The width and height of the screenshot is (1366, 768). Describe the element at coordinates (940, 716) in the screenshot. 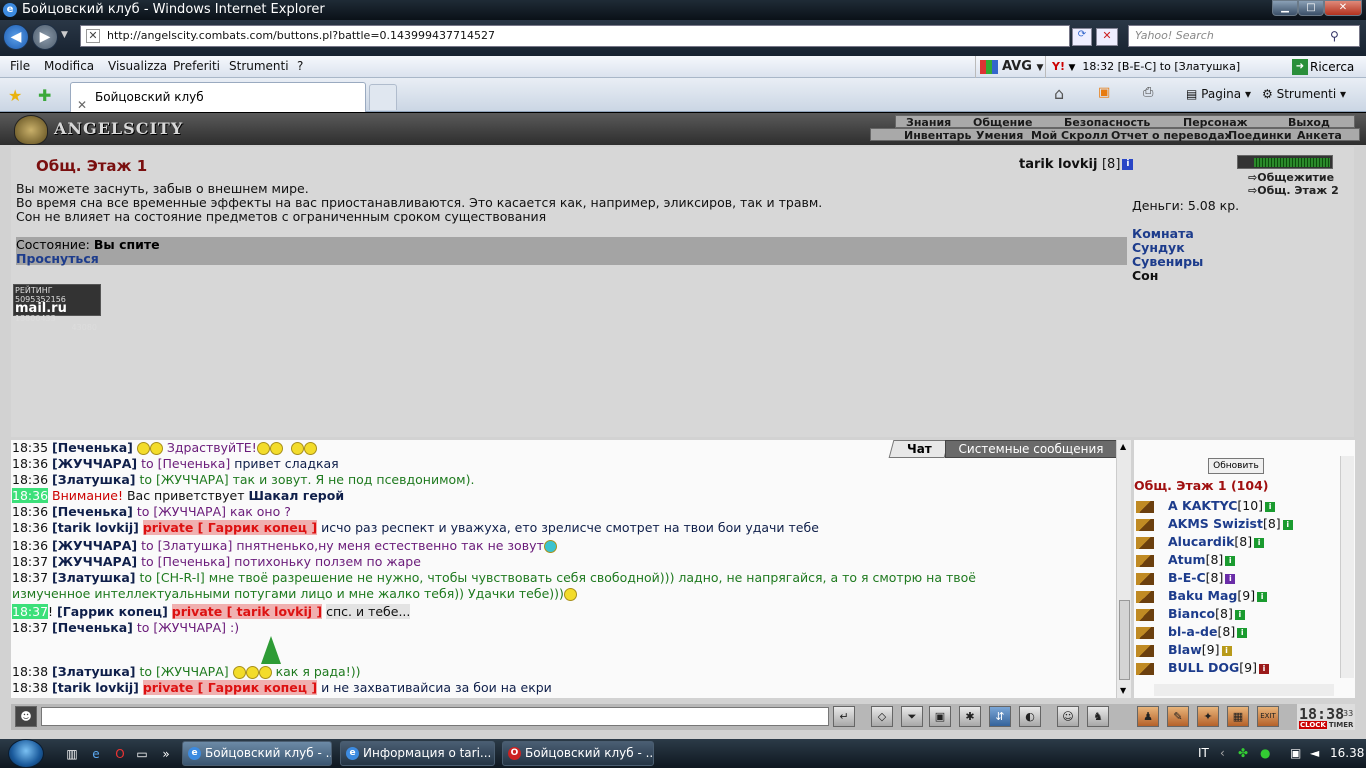

I see `save-icon: ▣` at that location.